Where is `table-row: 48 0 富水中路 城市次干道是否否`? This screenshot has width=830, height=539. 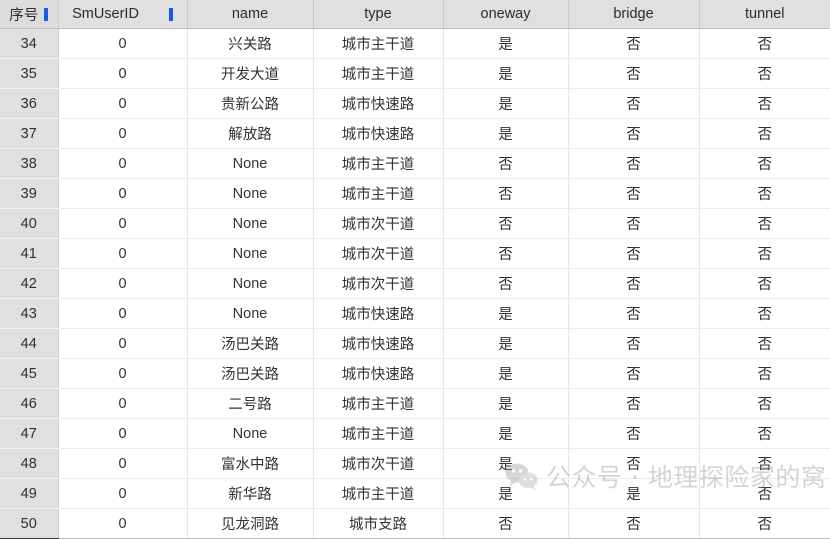
table-row: 48 0 富水中路 城市次干道是否否 is located at coordinates (415, 463).